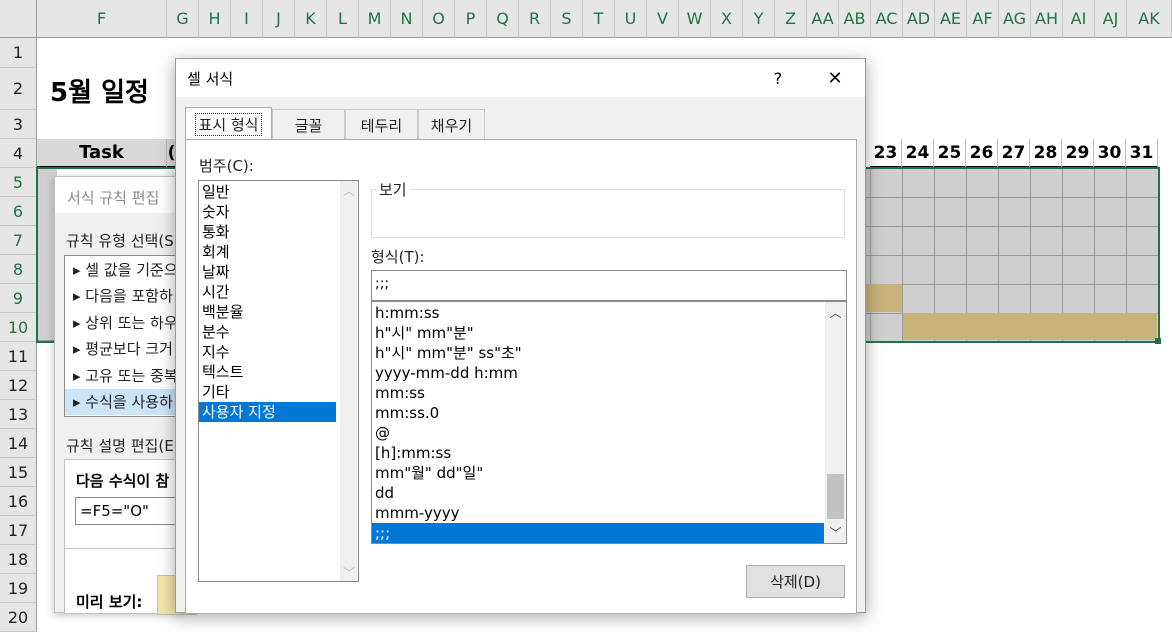 The image size is (1172, 632). I want to click on category-list: 일반 숫자 통화 회계 날짜 시간 백분율 분수 지수 텍스트 기타 사용자 지정 ︿ ﹀, so click(278, 381).